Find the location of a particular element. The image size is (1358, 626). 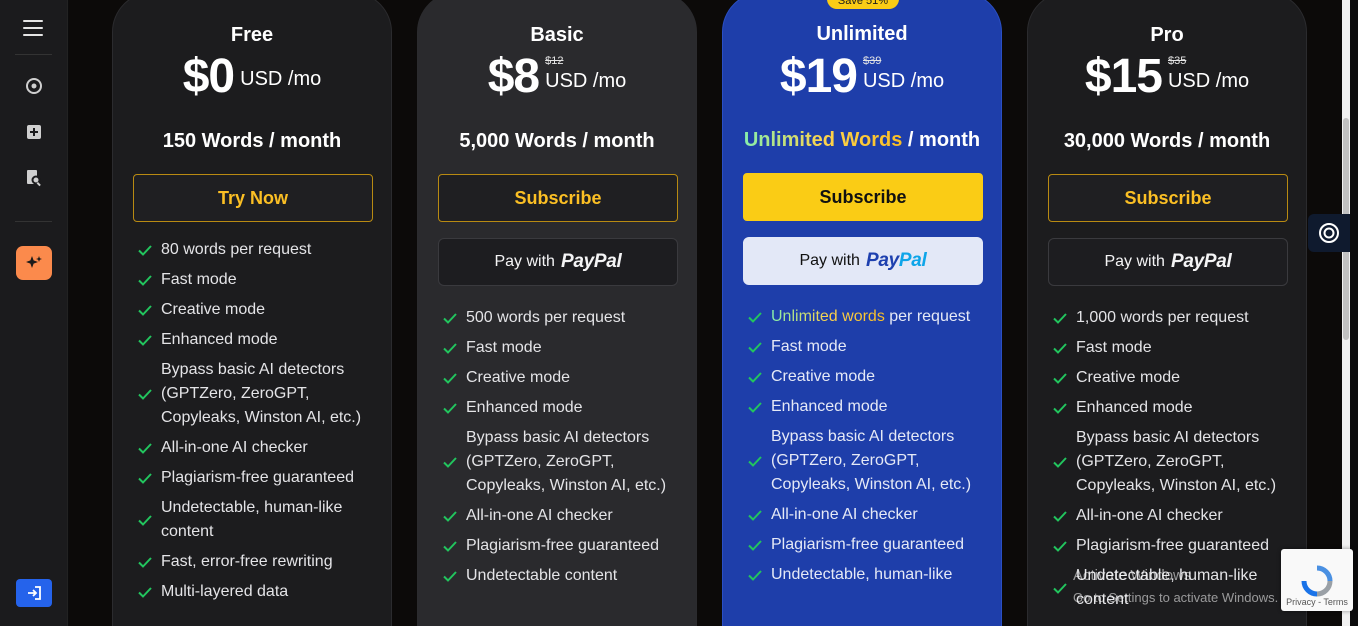

price-row: $0 USD /mo is located at coordinates (252, 77).